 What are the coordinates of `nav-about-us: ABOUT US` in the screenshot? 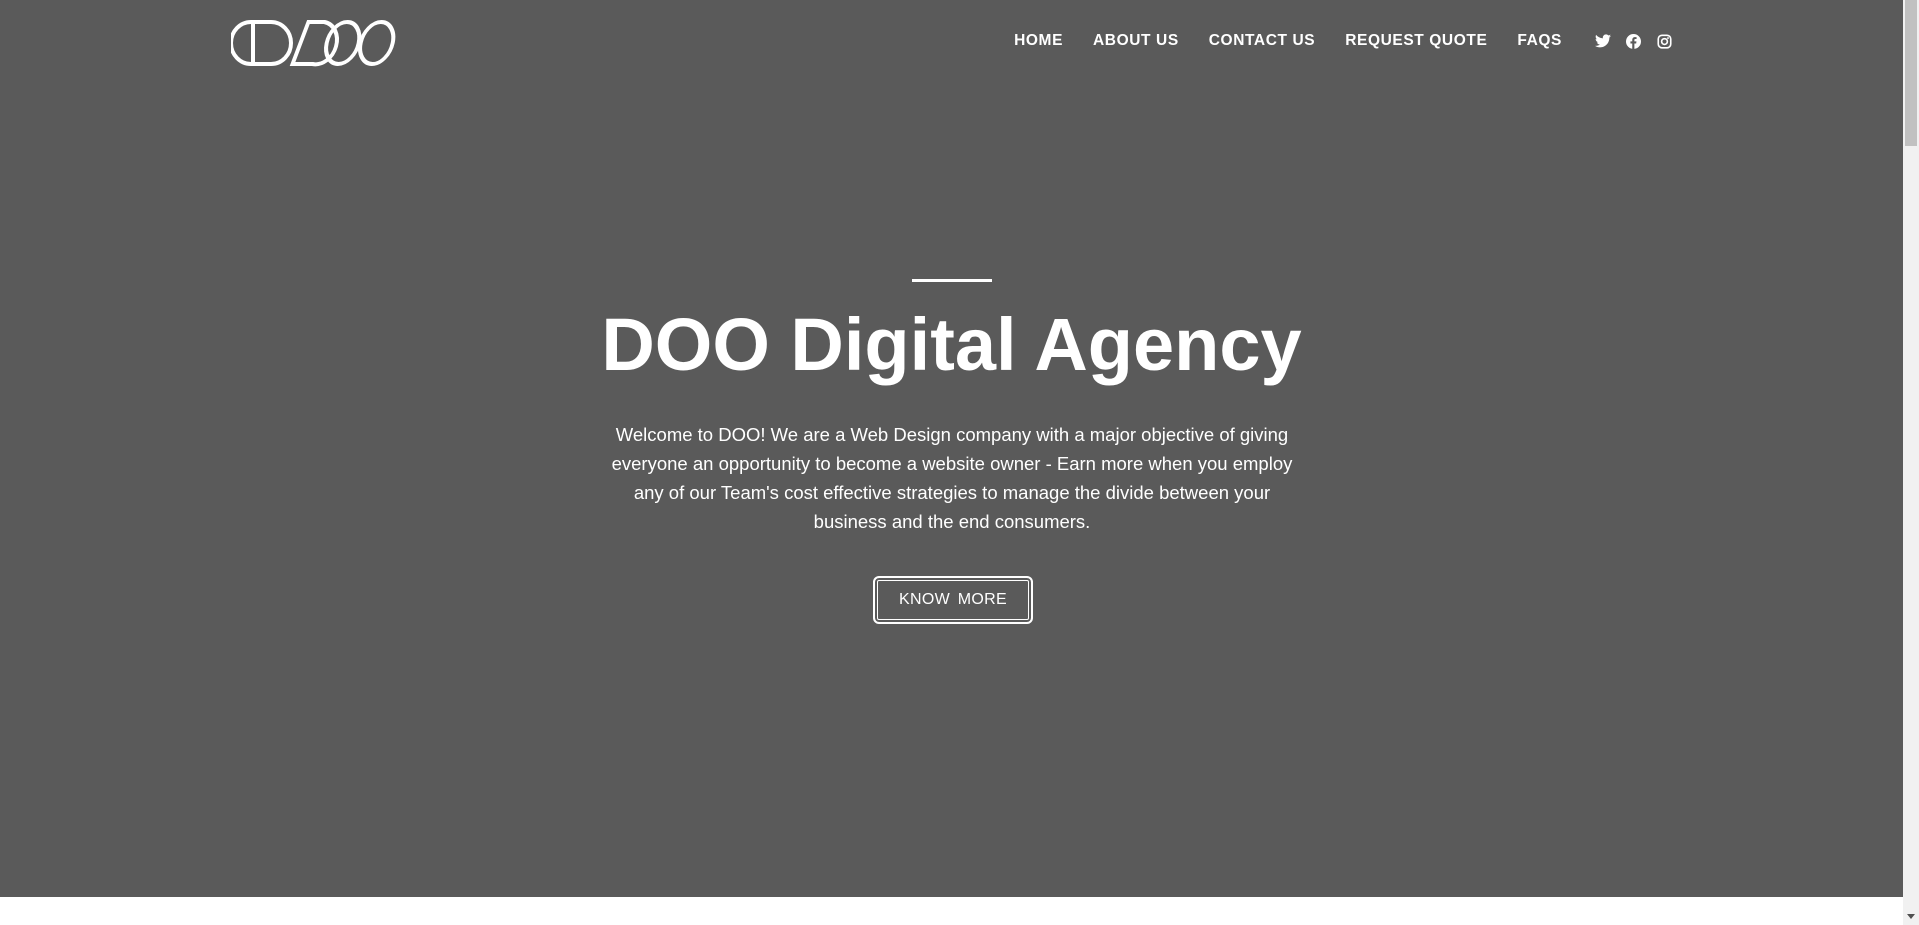 It's located at (1136, 41).